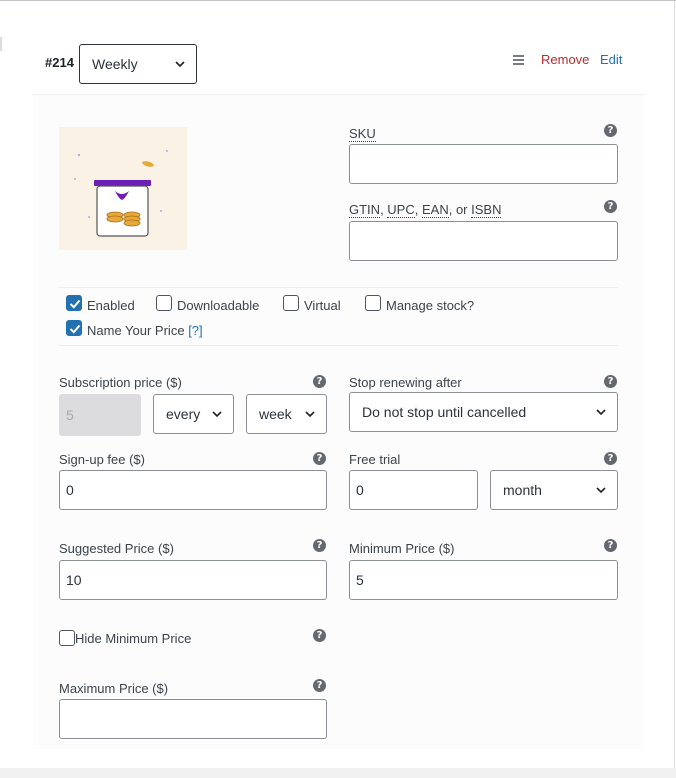  What do you see at coordinates (322, 305) in the screenshot?
I see `virtual-label: Virtual` at bounding box center [322, 305].